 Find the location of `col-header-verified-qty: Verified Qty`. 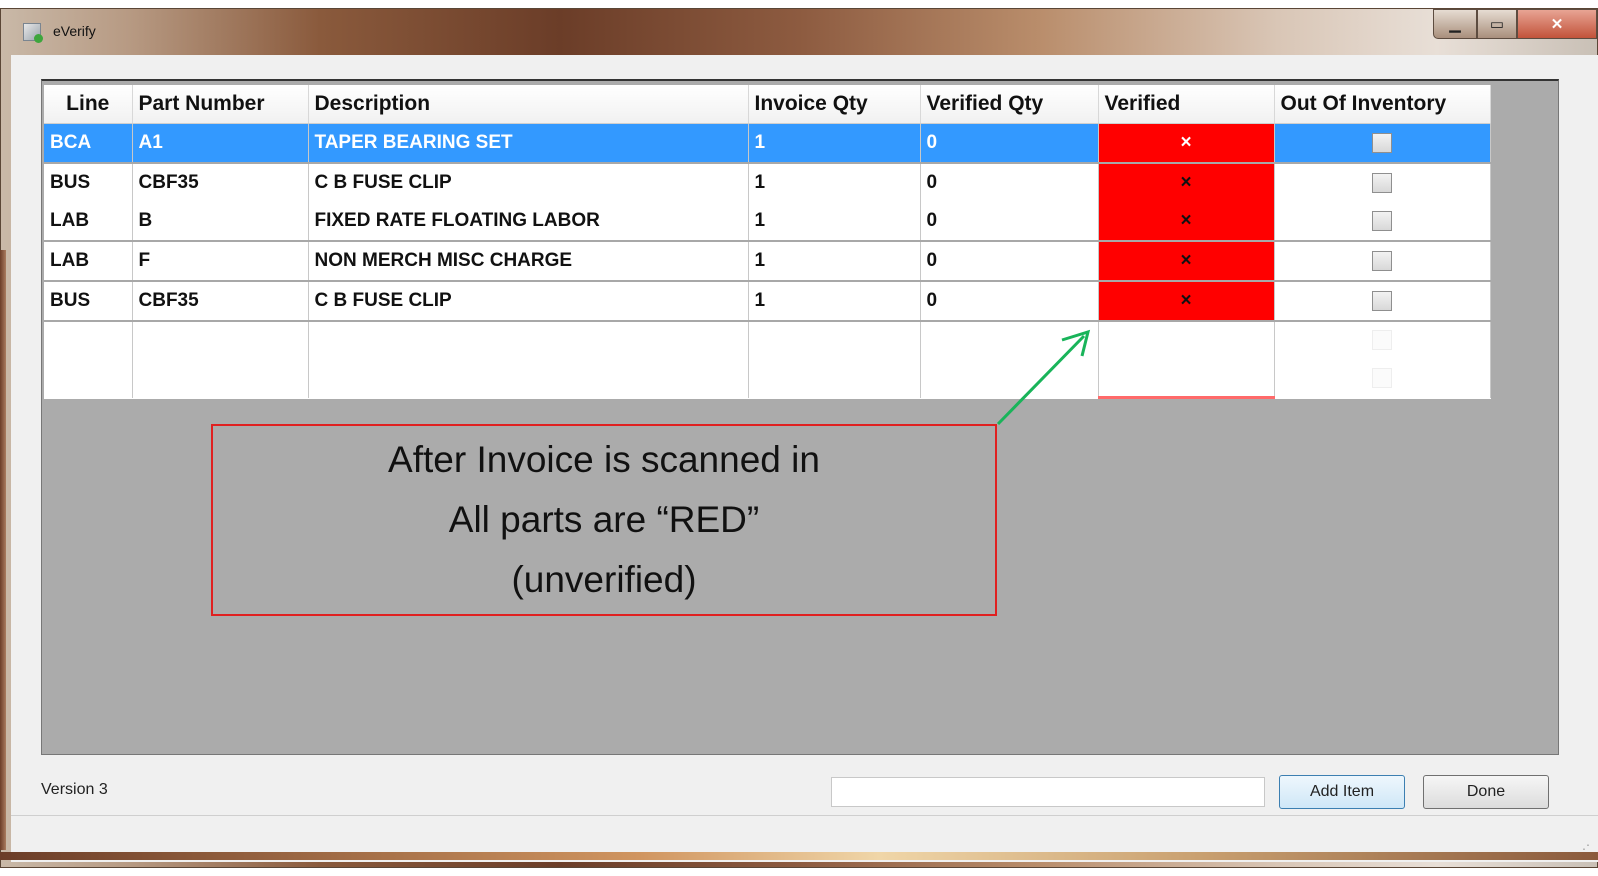

col-header-verified-qty: Verified Qty is located at coordinates (1009, 104).